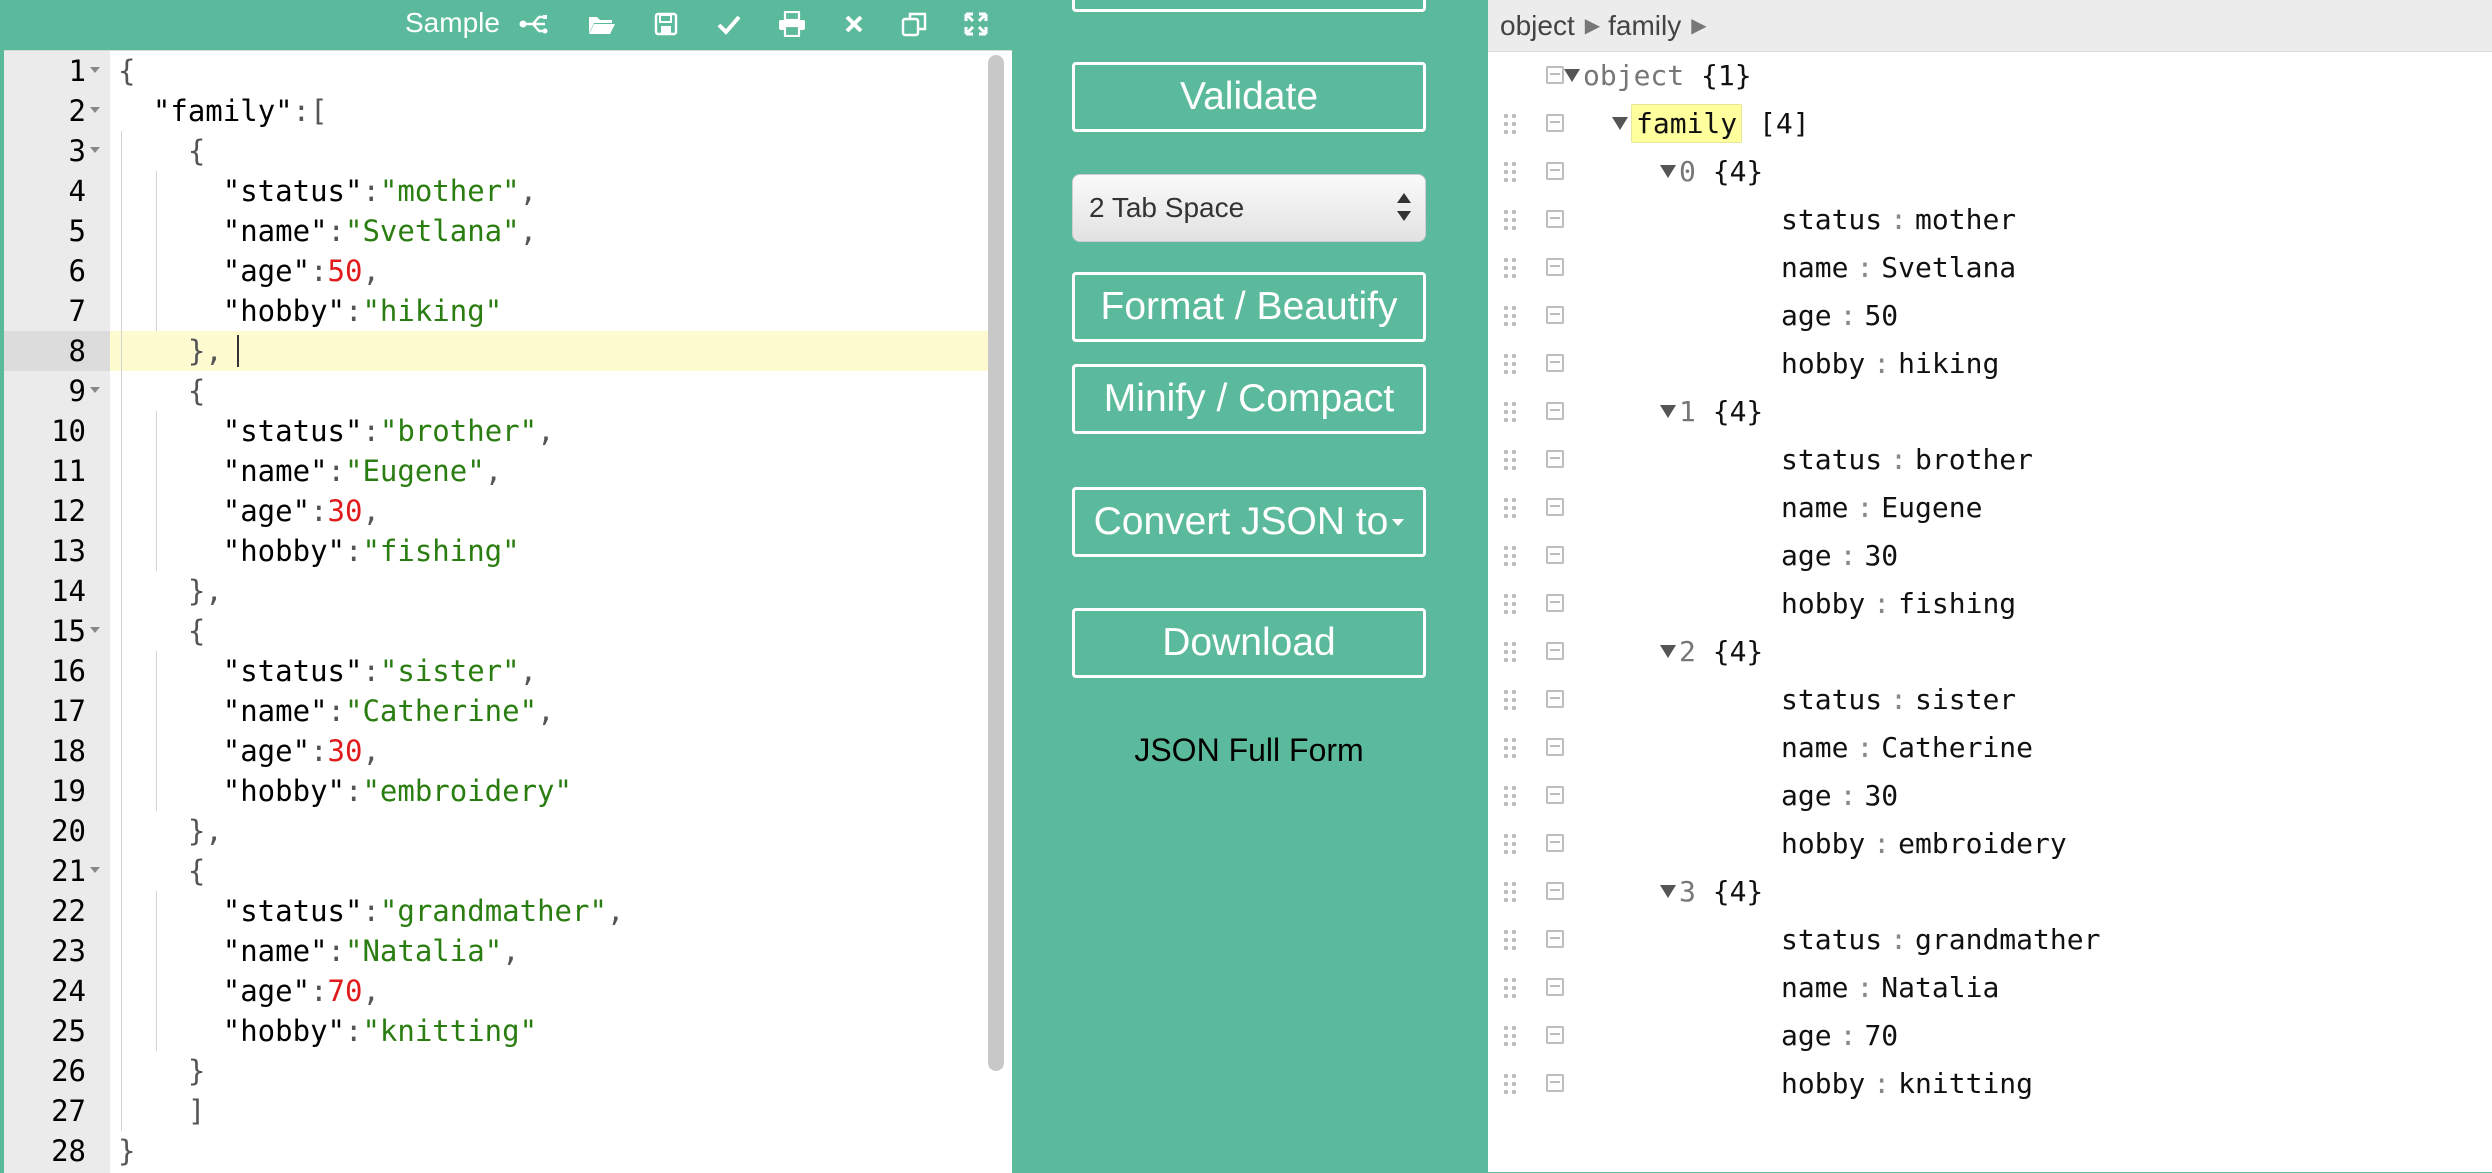 This screenshot has height=1173, width=2492. I want to click on field-value: sister, so click(1965, 699).